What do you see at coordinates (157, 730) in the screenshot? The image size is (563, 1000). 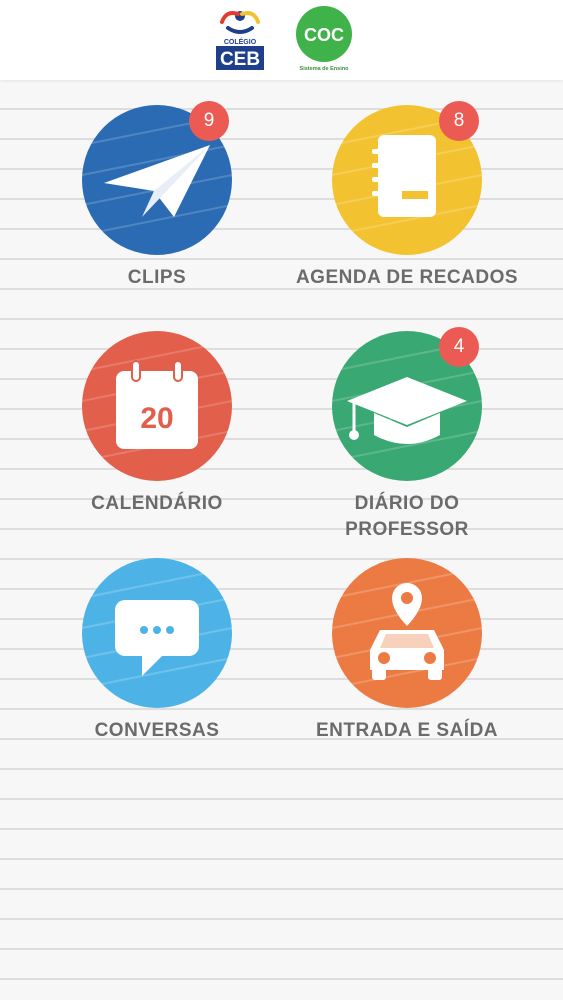 I see `conversas-label: CONVERSAS` at bounding box center [157, 730].